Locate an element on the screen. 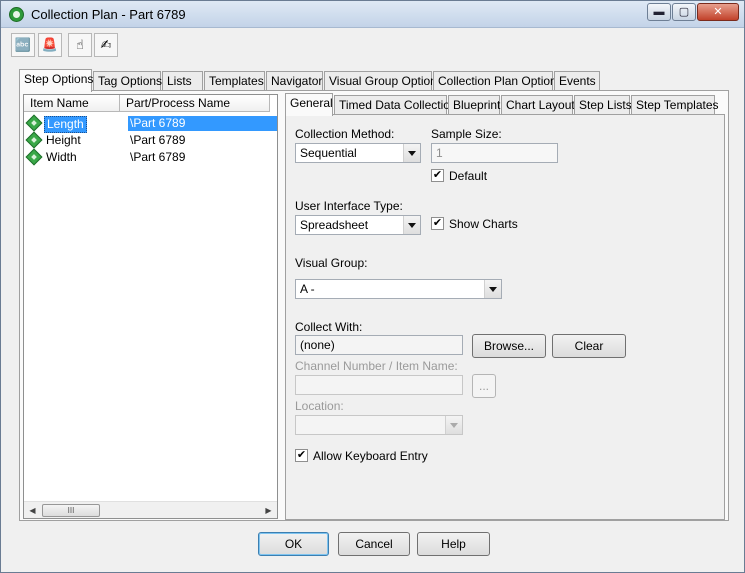  ui-type-select: Spreadsheet is located at coordinates (358, 225).